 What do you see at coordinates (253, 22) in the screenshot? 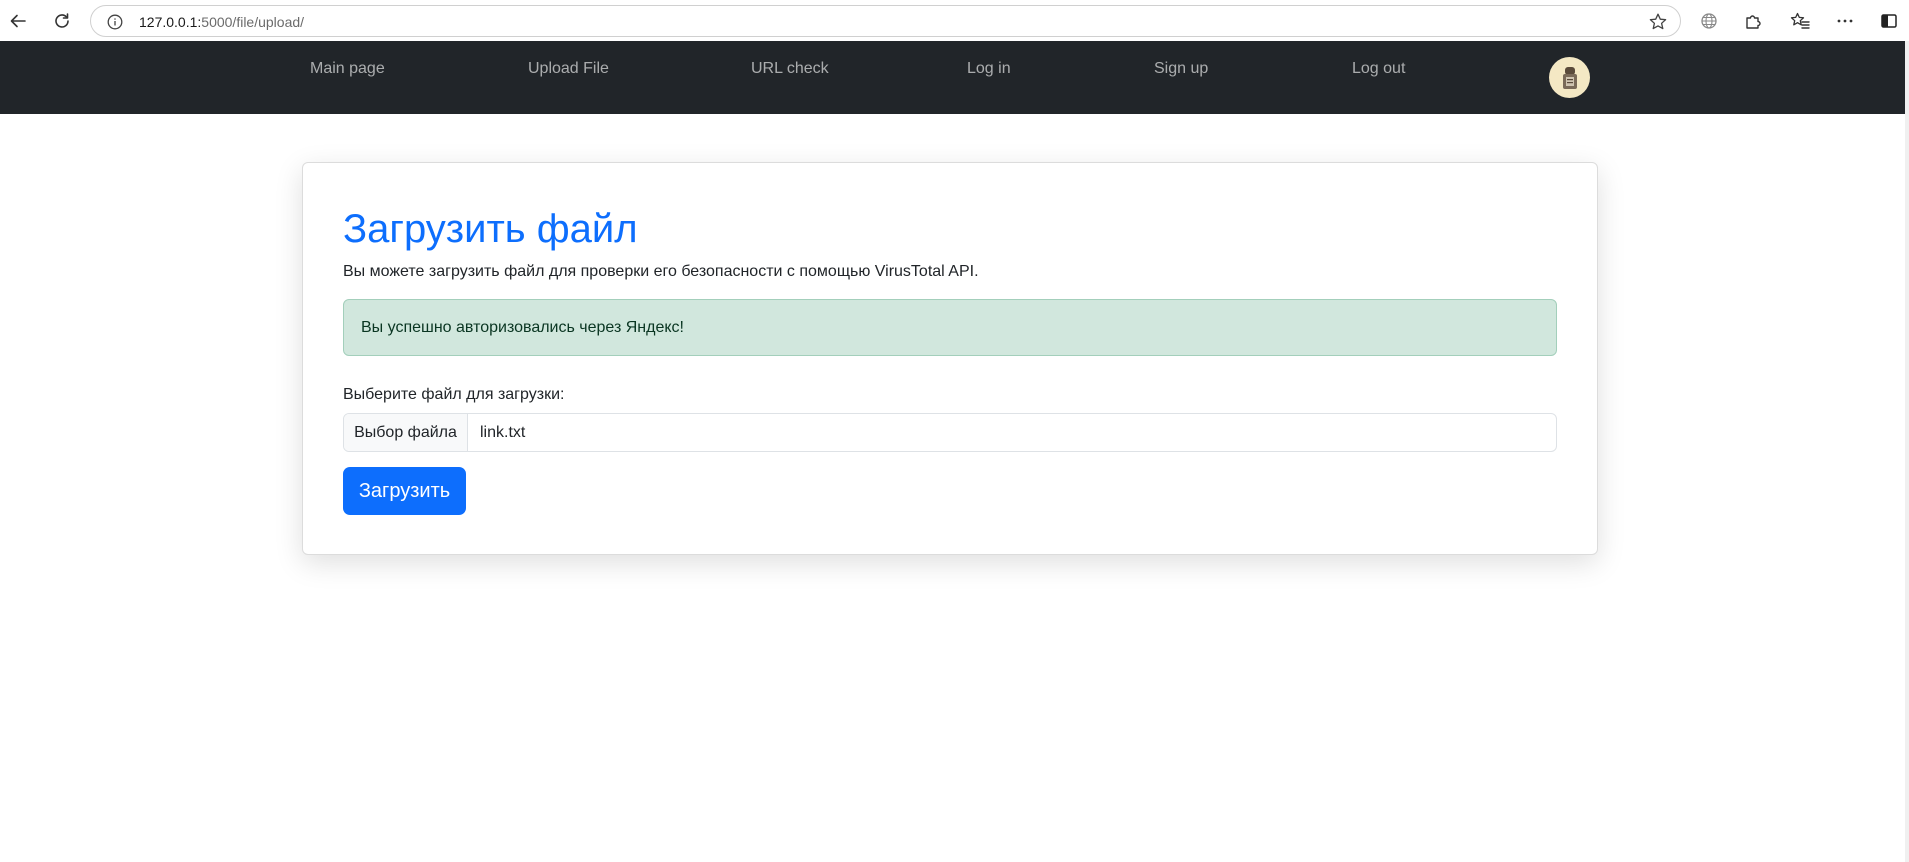
I see `url-path: 5000/file/upload/` at bounding box center [253, 22].